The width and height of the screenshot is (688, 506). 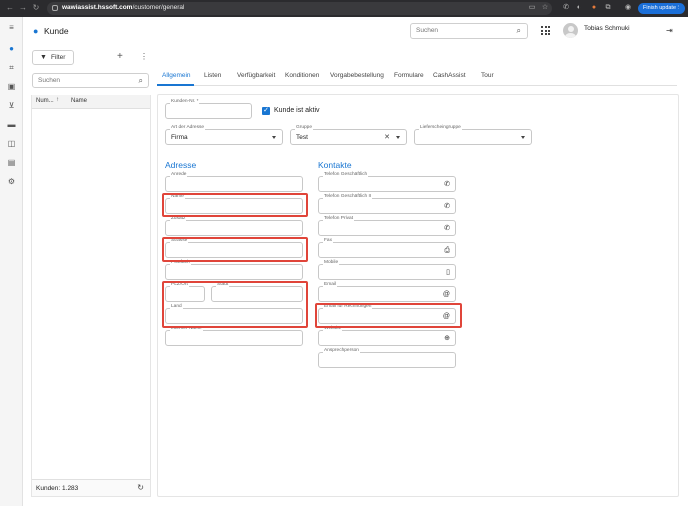 What do you see at coordinates (11, 261) in the screenshot?
I see `nav-rail: ≡ ● ⌗ ▣ ⊻ ▬ ◫ ▤ ⚙` at bounding box center [11, 261].